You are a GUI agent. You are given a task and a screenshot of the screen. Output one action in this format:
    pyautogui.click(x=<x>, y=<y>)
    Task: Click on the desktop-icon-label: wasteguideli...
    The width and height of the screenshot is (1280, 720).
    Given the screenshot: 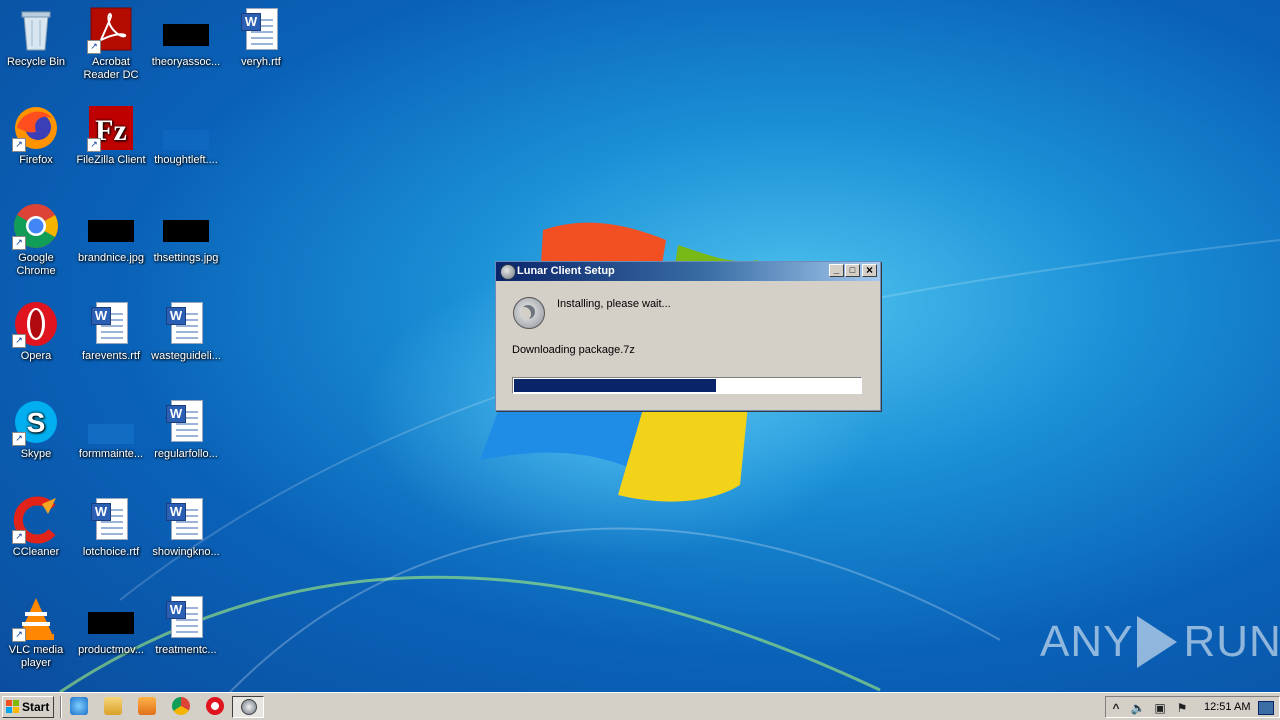 What is the action you would take?
    pyautogui.click(x=186, y=356)
    